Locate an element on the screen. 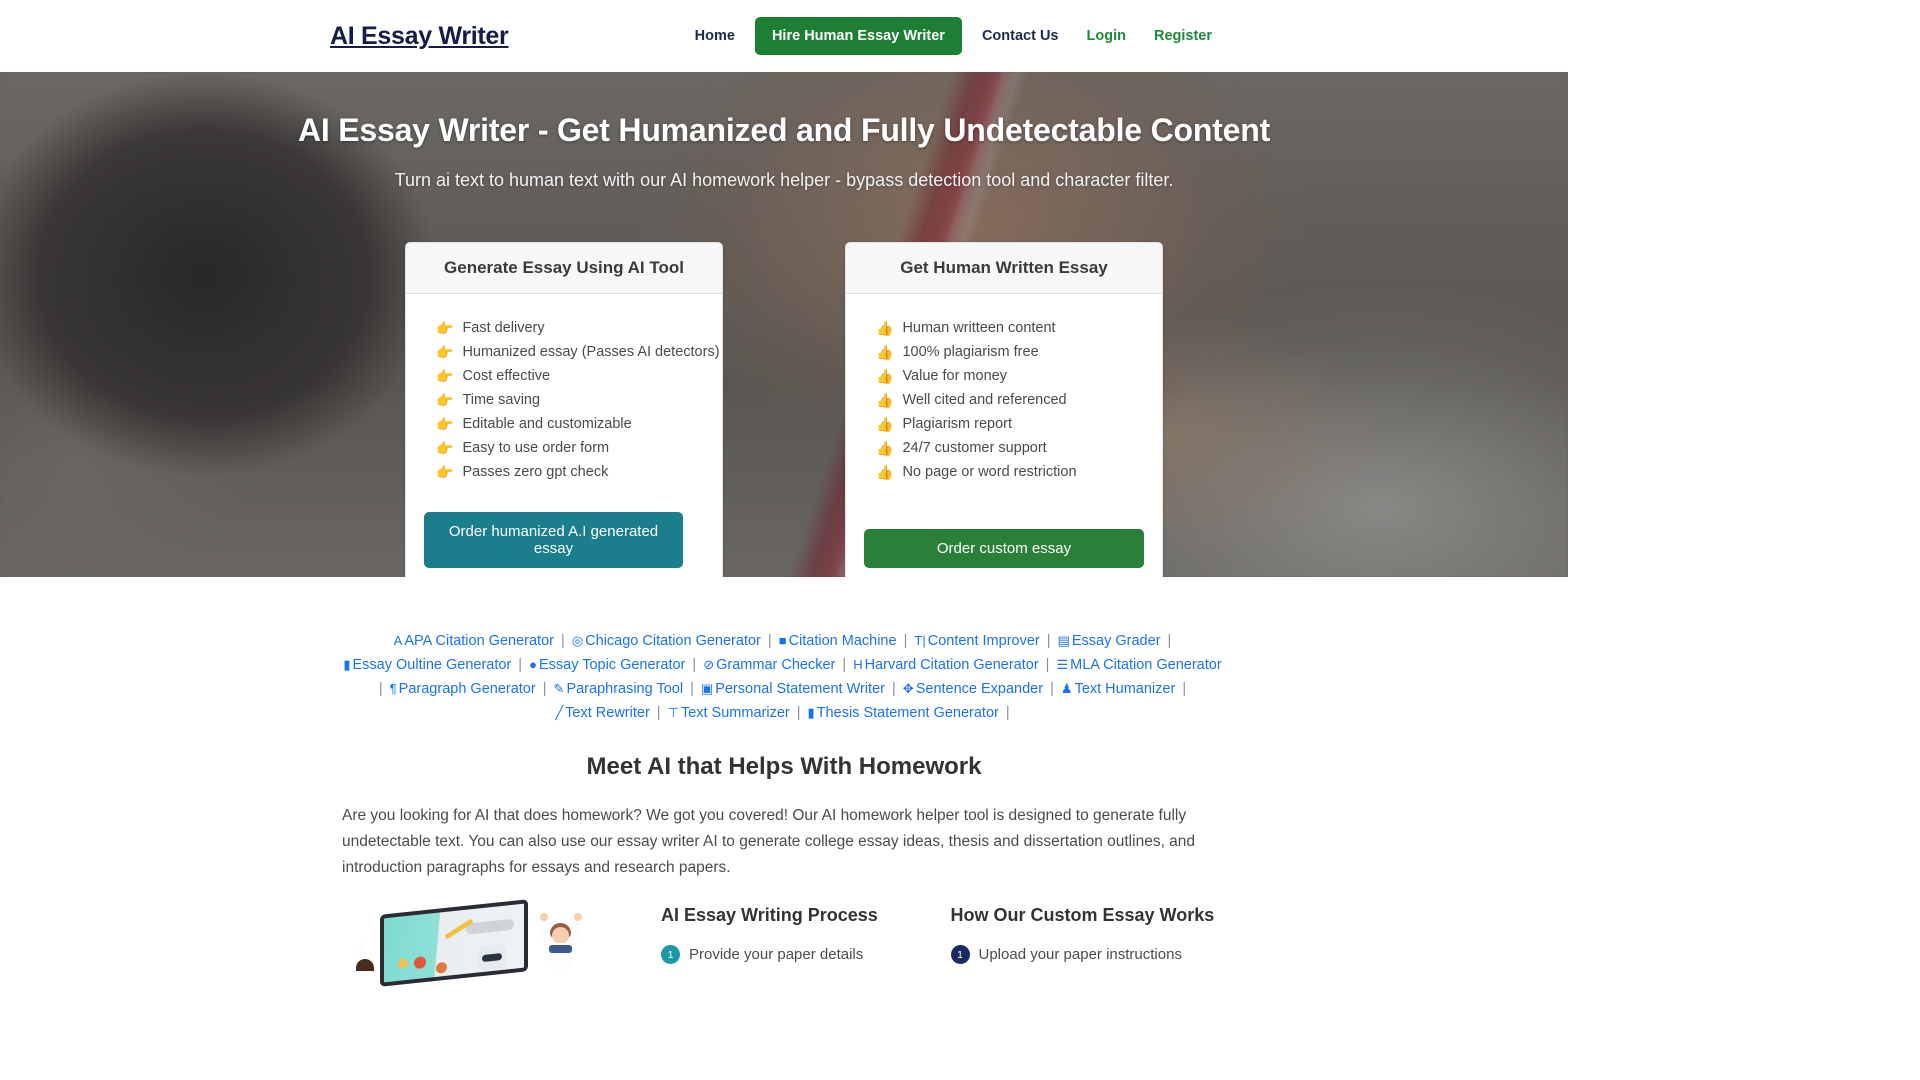 The image size is (1920, 1080). tool-link-label: Essay Grader is located at coordinates (1116, 641).